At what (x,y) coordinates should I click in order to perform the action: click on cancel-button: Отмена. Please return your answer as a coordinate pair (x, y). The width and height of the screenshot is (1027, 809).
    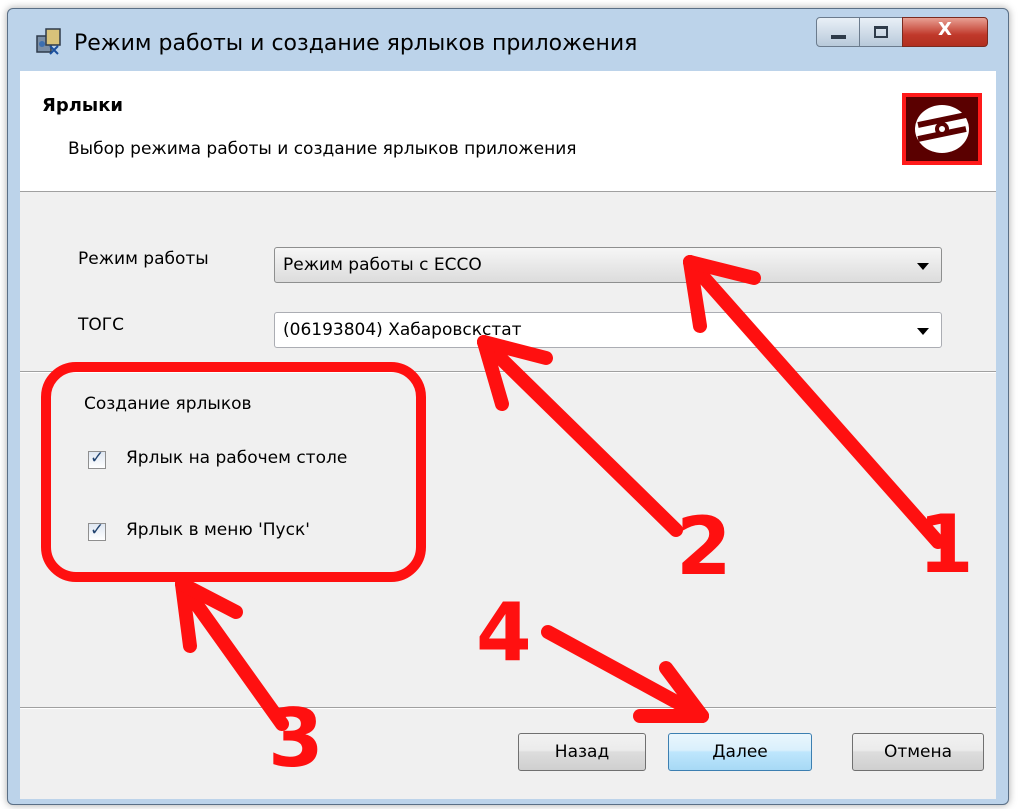
    Looking at the image, I should click on (918, 752).